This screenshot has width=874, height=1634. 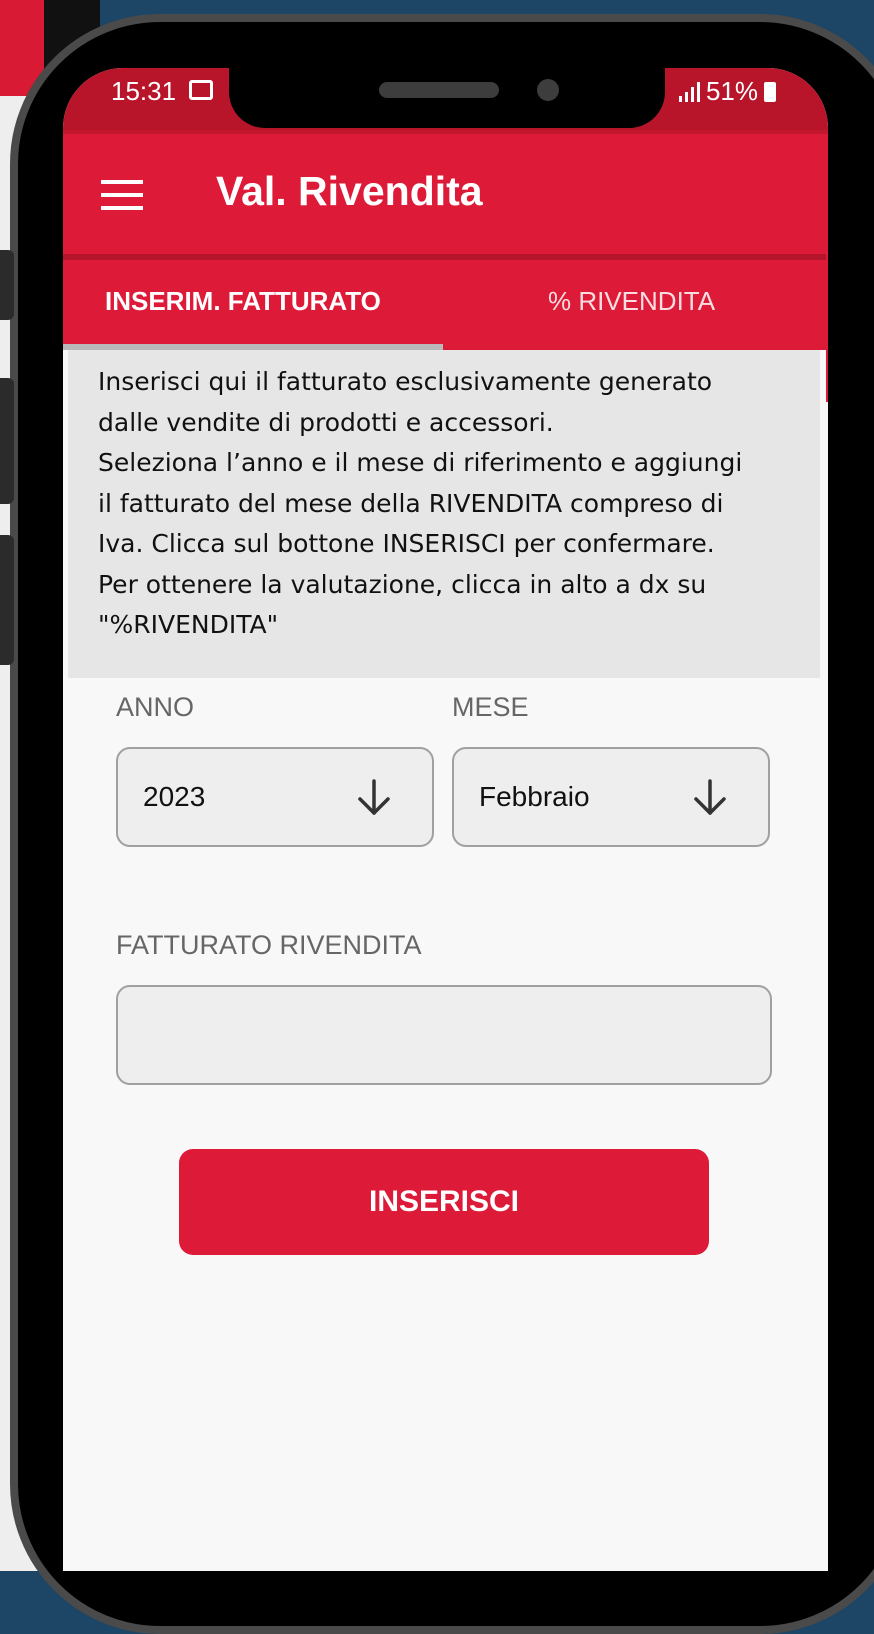 What do you see at coordinates (326, 422) in the screenshot?
I see `info-line: dalle vendite di prodotti e accessori.` at bounding box center [326, 422].